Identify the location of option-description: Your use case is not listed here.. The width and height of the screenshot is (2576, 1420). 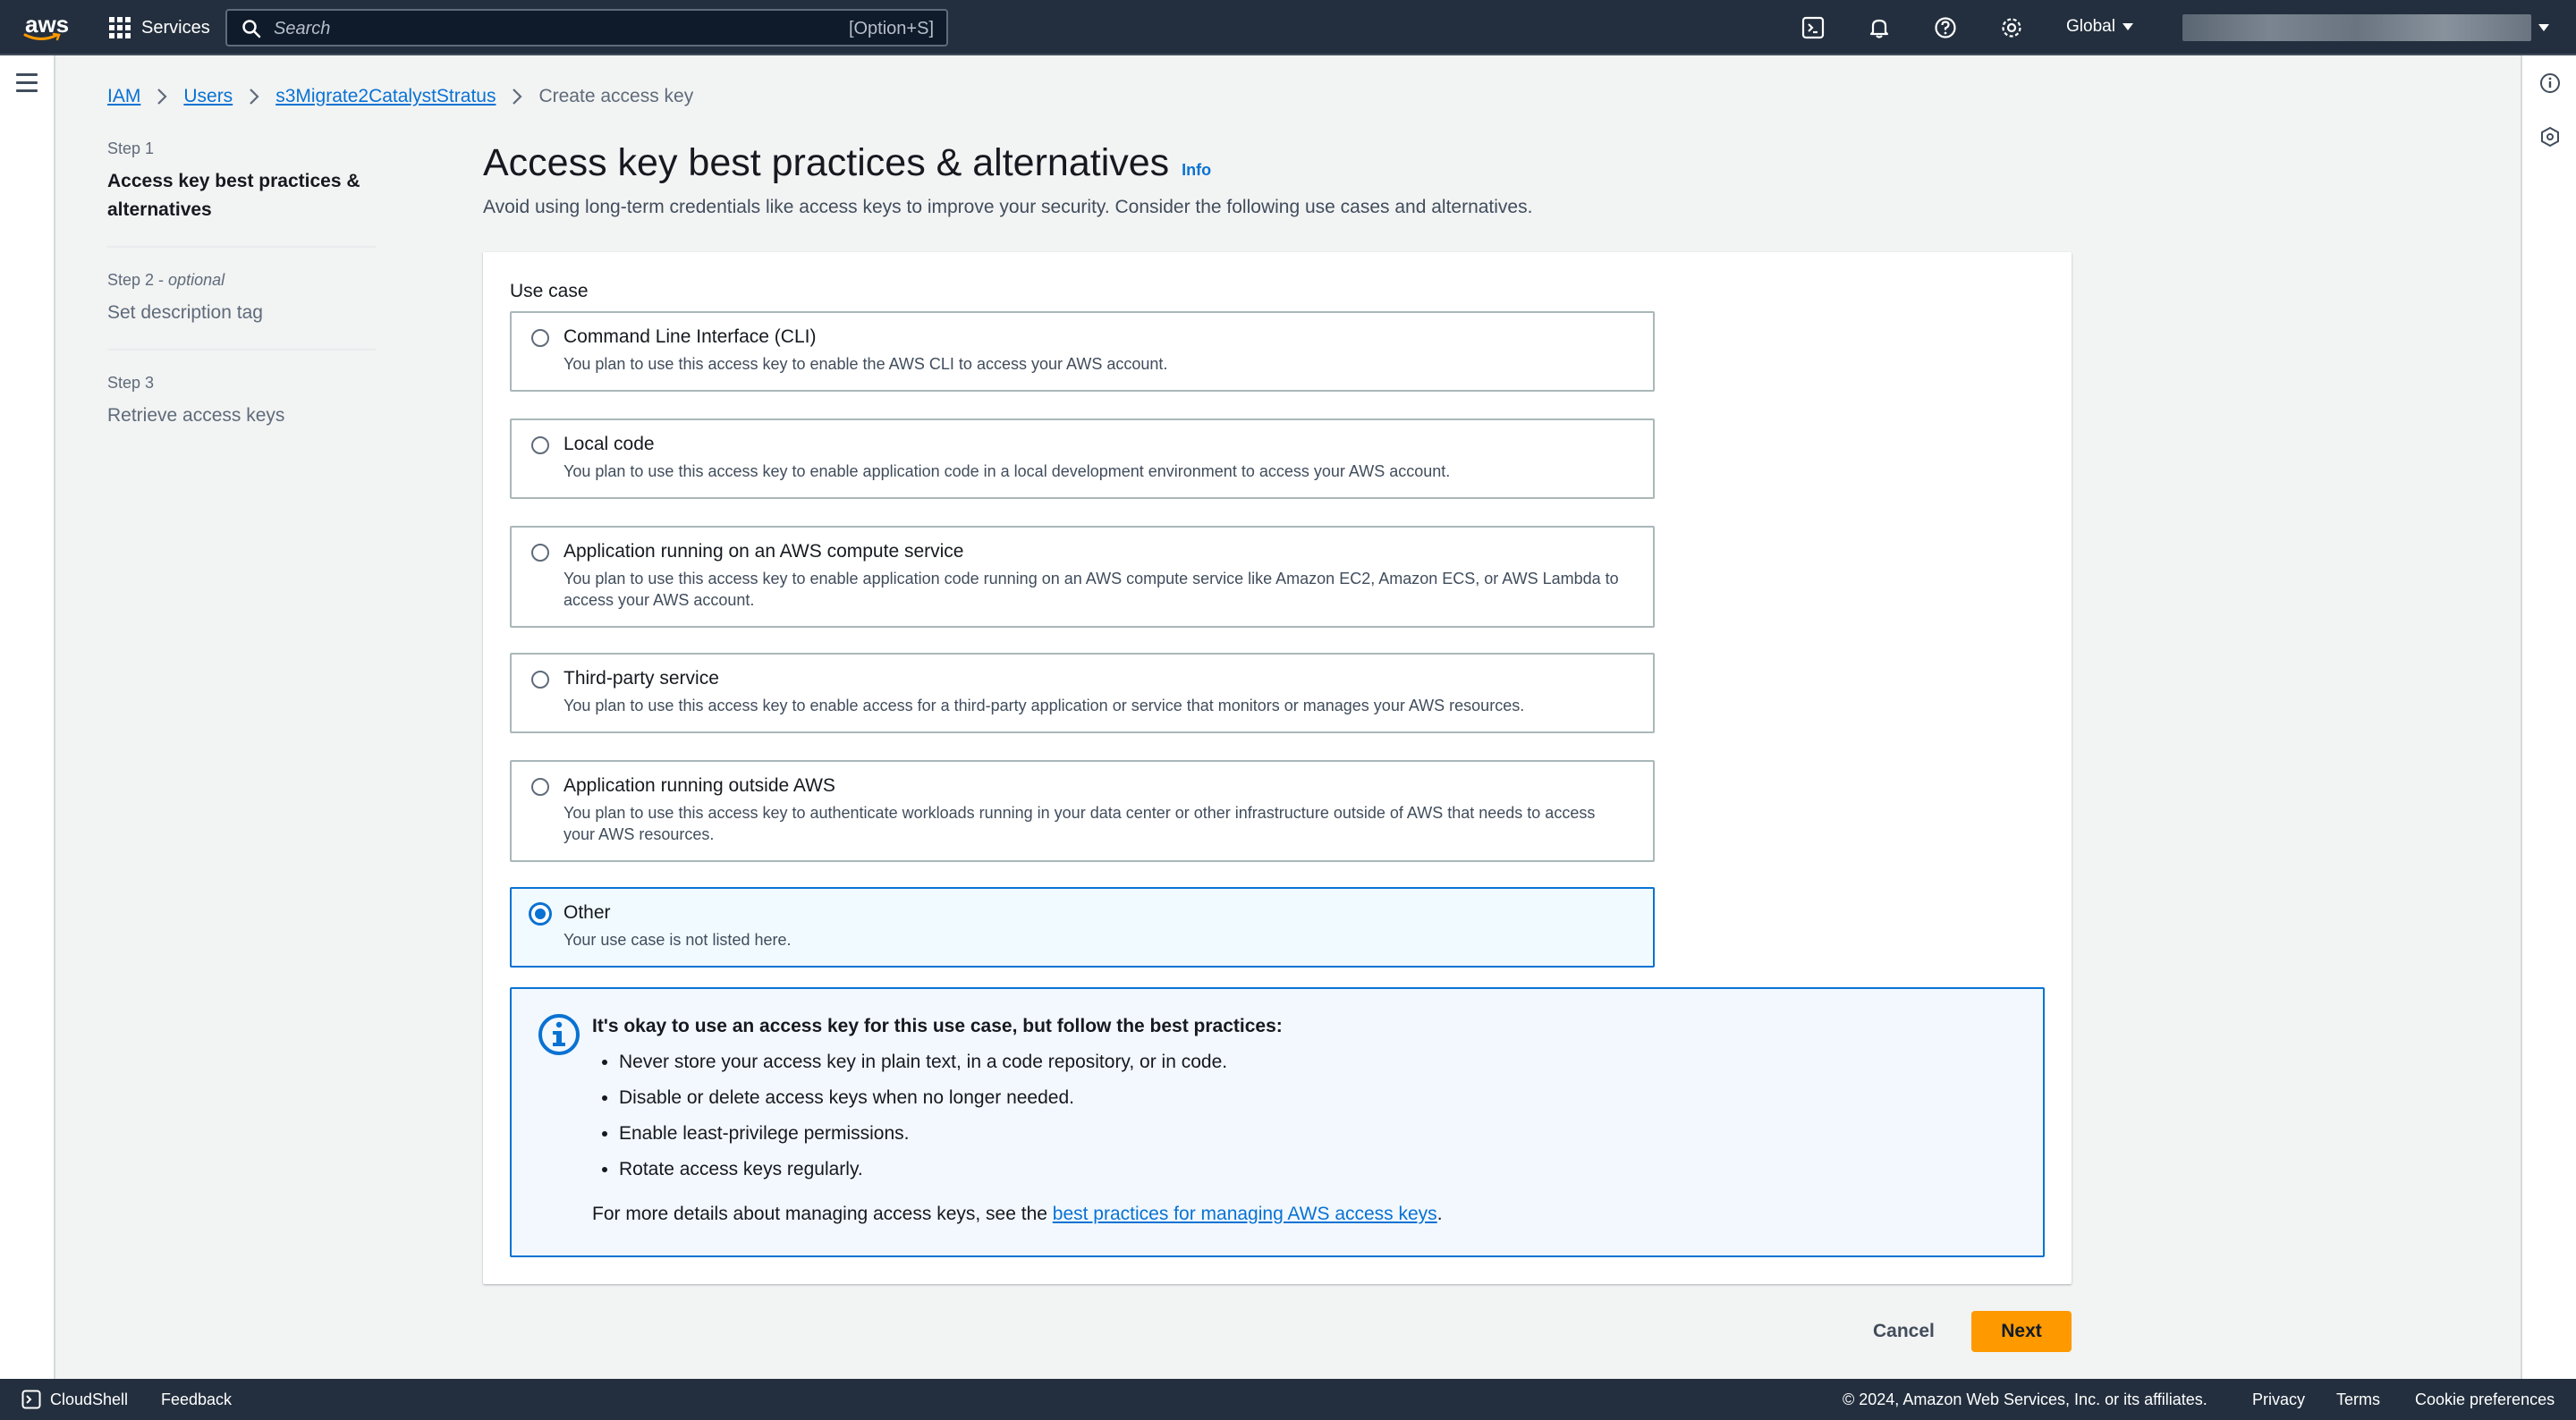
(678, 940).